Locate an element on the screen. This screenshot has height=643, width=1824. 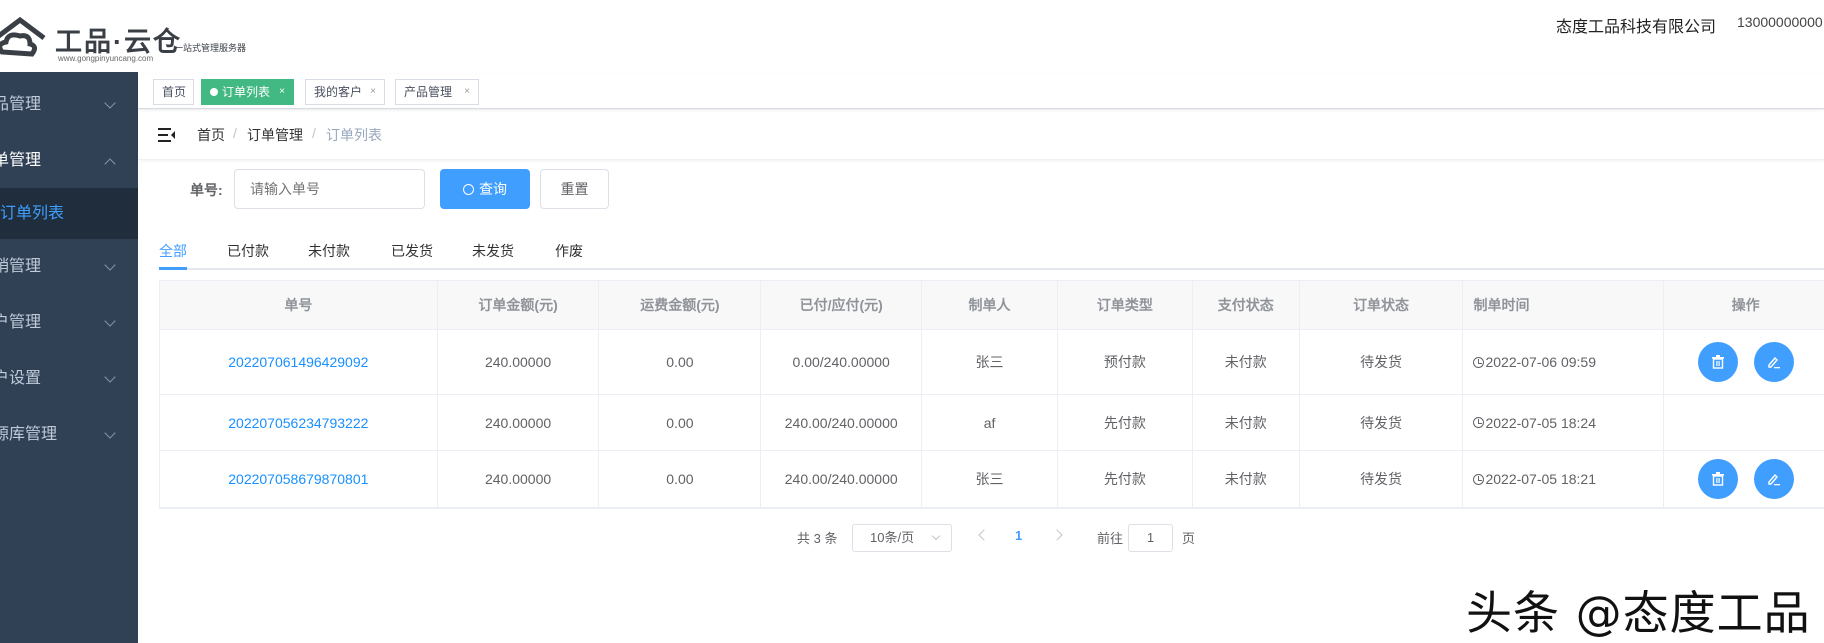
tab-shipped: 已发货 is located at coordinates (412, 251).